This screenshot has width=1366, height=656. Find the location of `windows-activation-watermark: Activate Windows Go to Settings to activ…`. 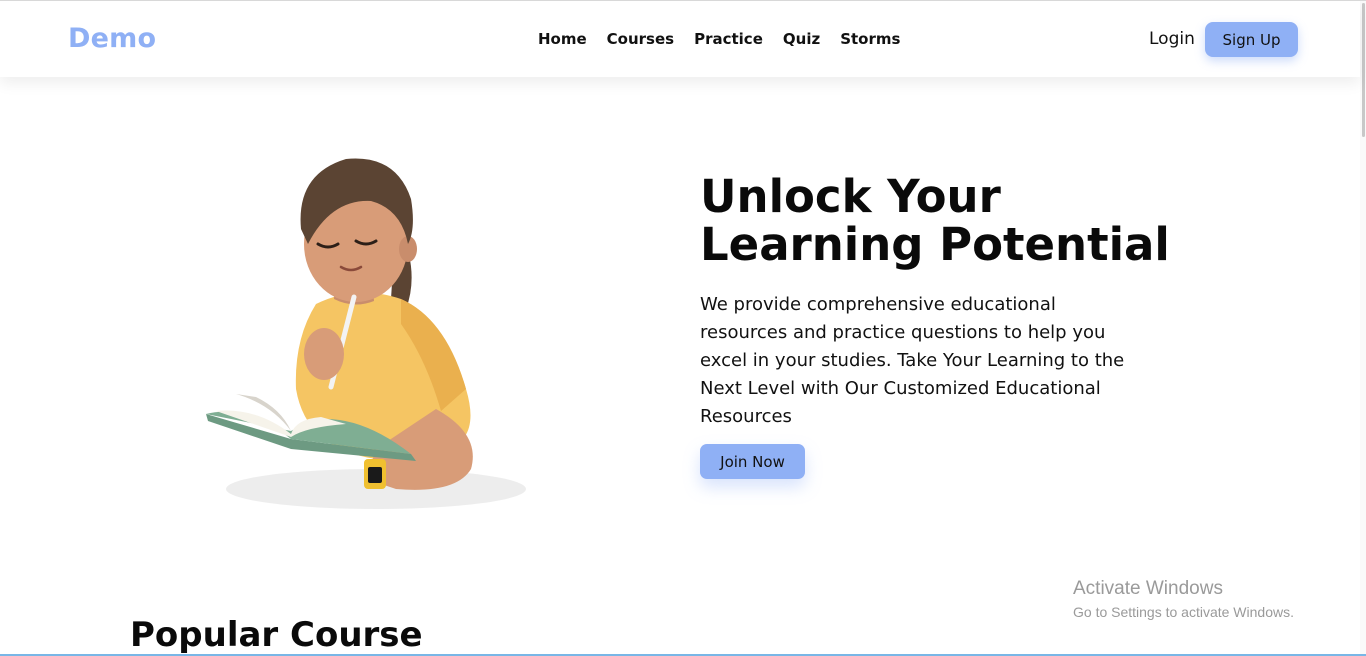

windows-activation-watermark: Activate Windows Go to Settings to activ… is located at coordinates (1183, 599).